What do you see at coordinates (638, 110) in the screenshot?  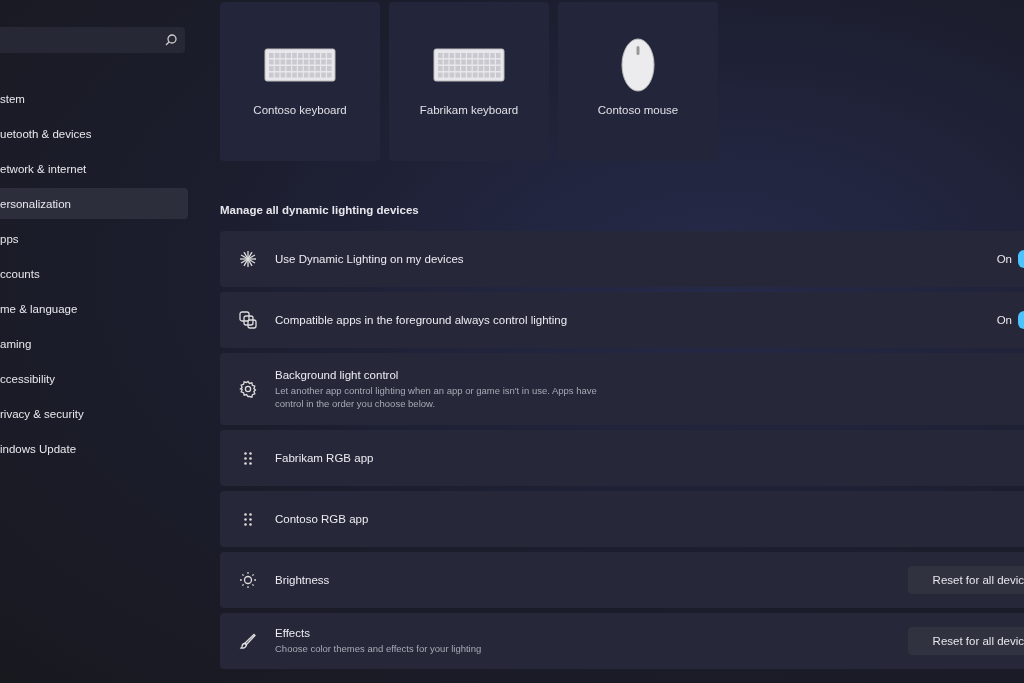 I see `device-name: Contoso mouse` at bounding box center [638, 110].